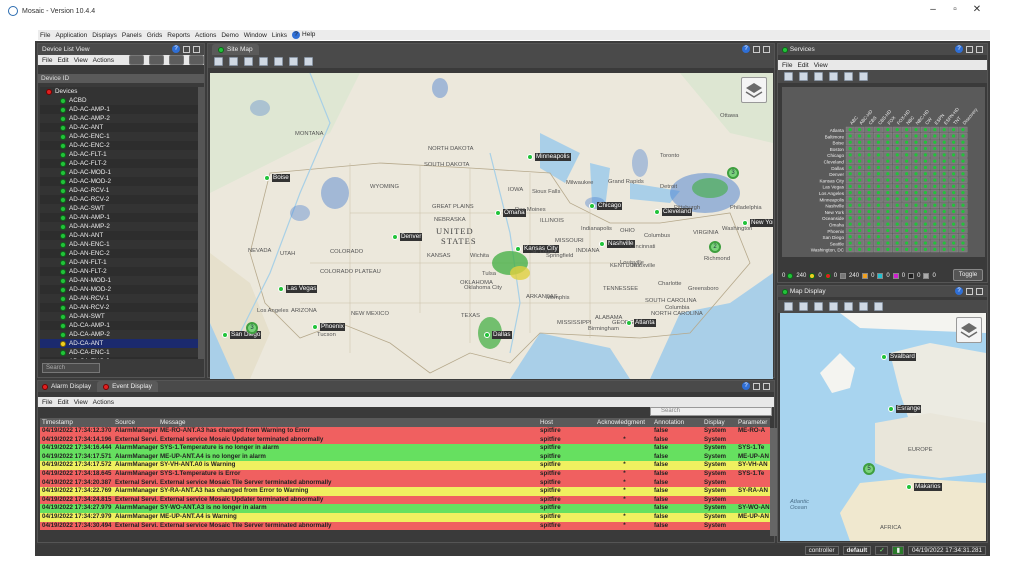 The height and width of the screenshot is (576, 1024). Describe the element at coordinates (132, 35) in the screenshot. I see `menu-panels: Panels` at that location.